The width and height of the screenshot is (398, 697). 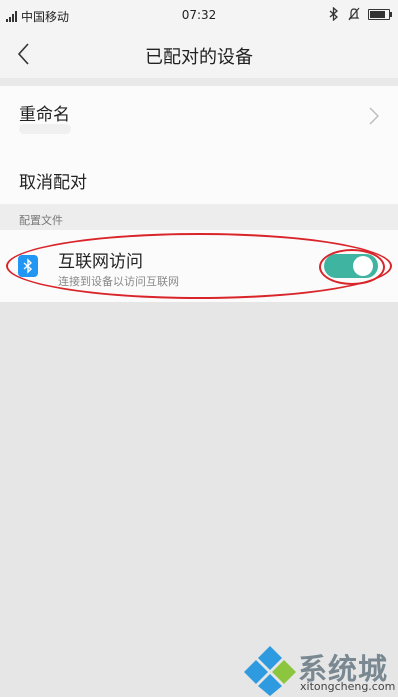 I want to click on back-button, so click(x=26, y=54).